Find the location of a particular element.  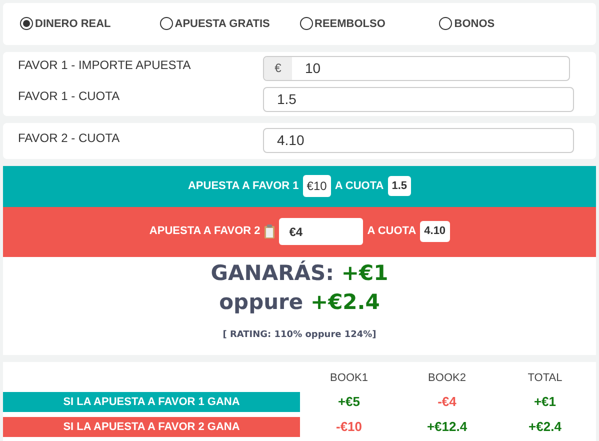

profit-value: +€2.4 is located at coordinates (345, 302).